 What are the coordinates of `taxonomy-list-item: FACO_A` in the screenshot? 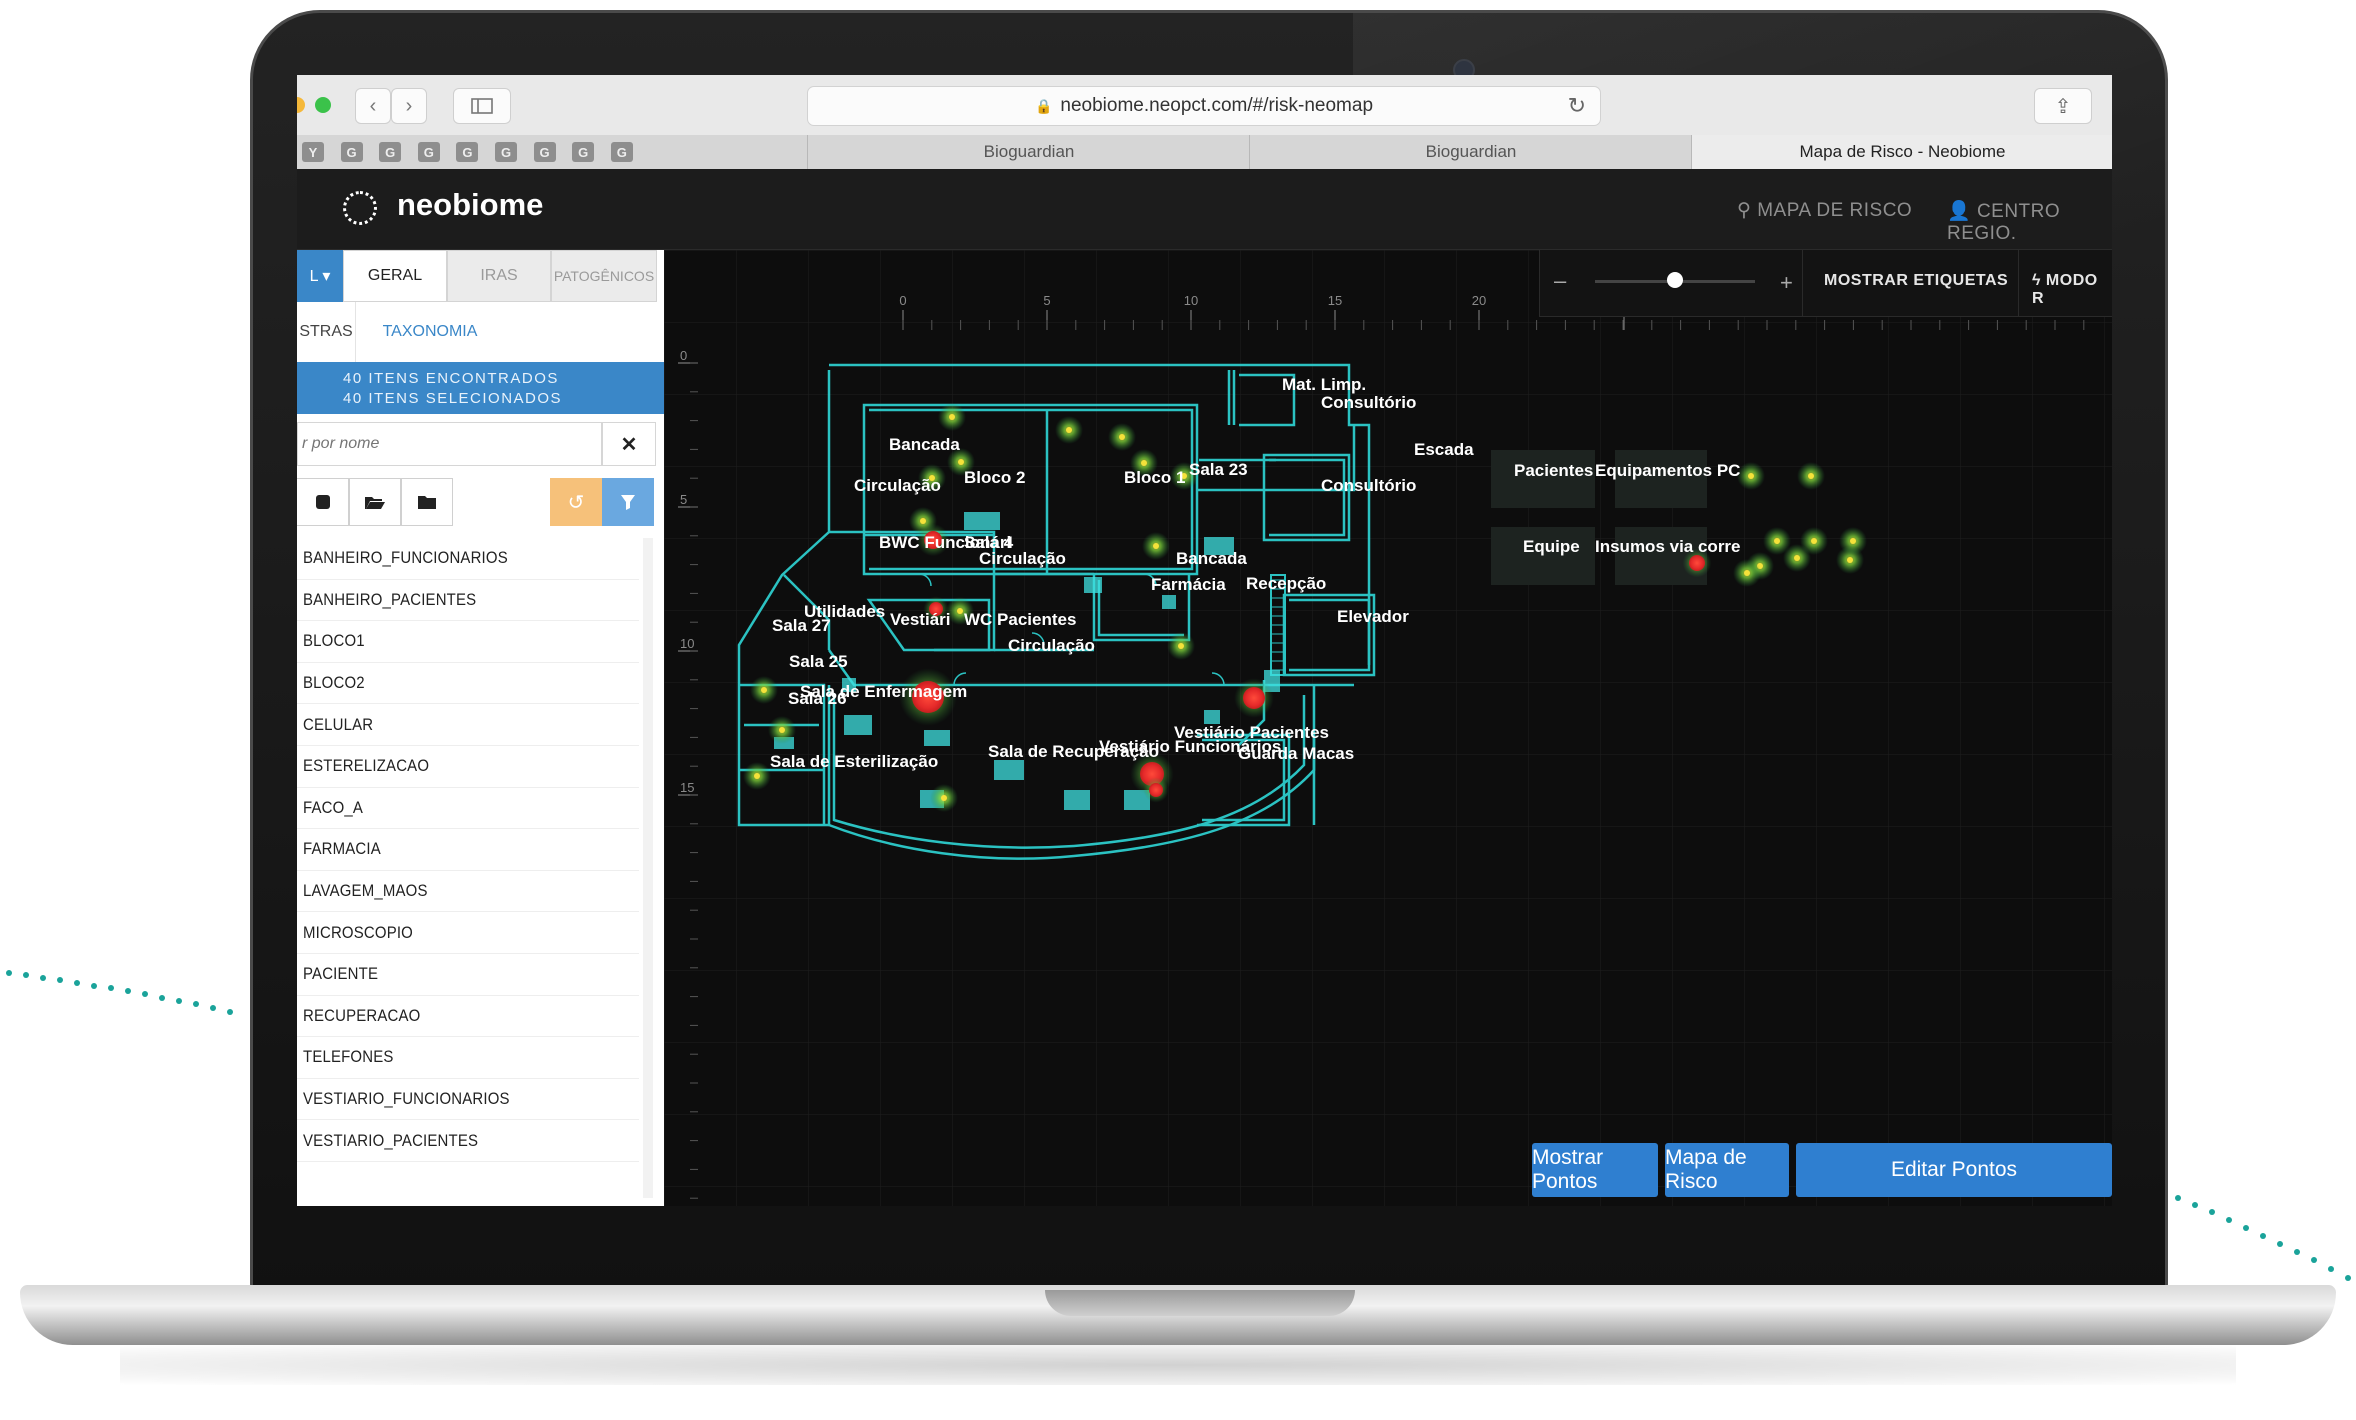 It's located at (468, 809).